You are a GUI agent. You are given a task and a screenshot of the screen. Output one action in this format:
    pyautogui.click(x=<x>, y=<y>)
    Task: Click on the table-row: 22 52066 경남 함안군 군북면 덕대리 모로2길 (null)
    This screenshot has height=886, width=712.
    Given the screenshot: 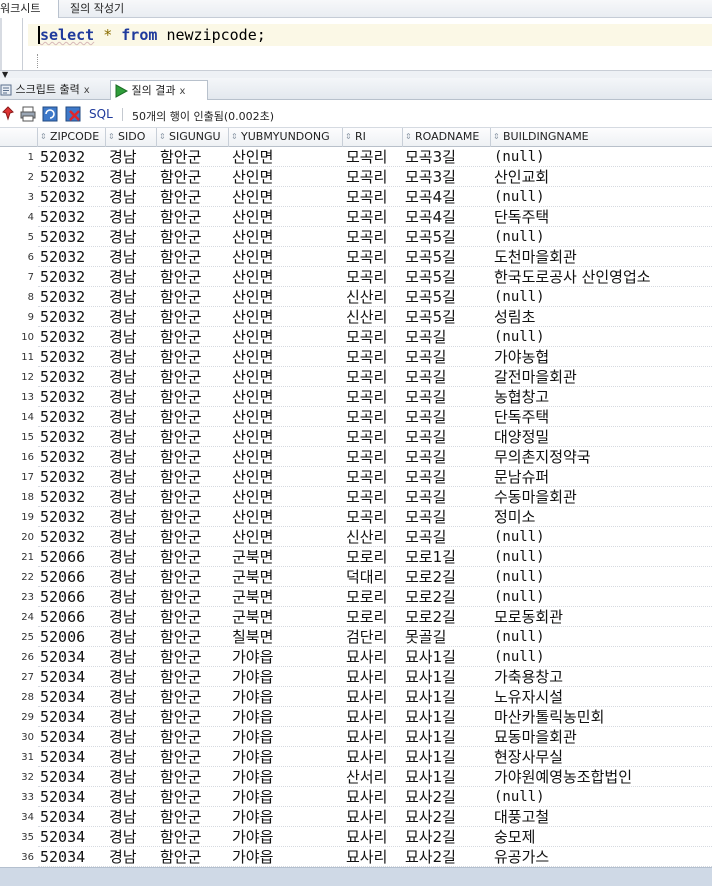 What is the action you would take?
    pyautogui.click(x=356, y=577)
    